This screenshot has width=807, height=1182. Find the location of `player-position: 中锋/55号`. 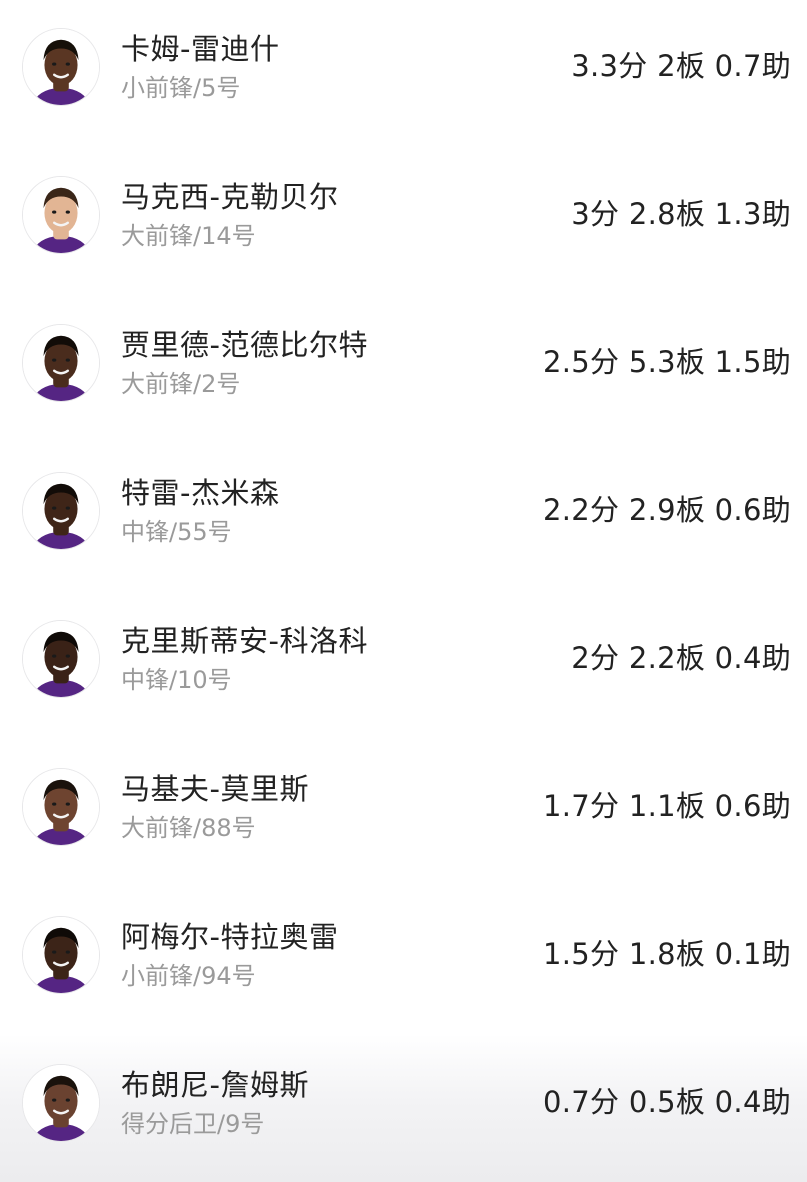

player-position: 中锋/55号 is located at coordinates (176, 532).